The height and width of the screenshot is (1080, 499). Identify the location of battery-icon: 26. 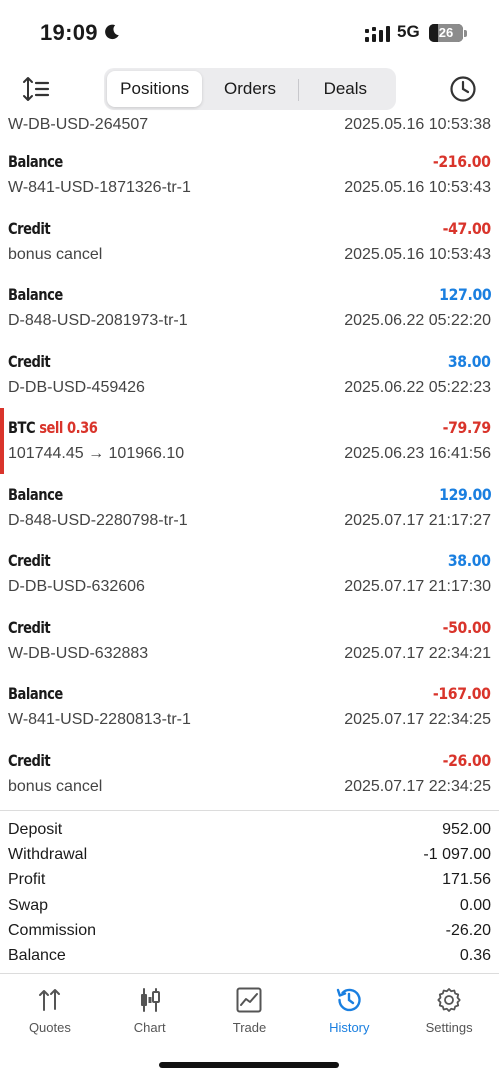
(446, 33).